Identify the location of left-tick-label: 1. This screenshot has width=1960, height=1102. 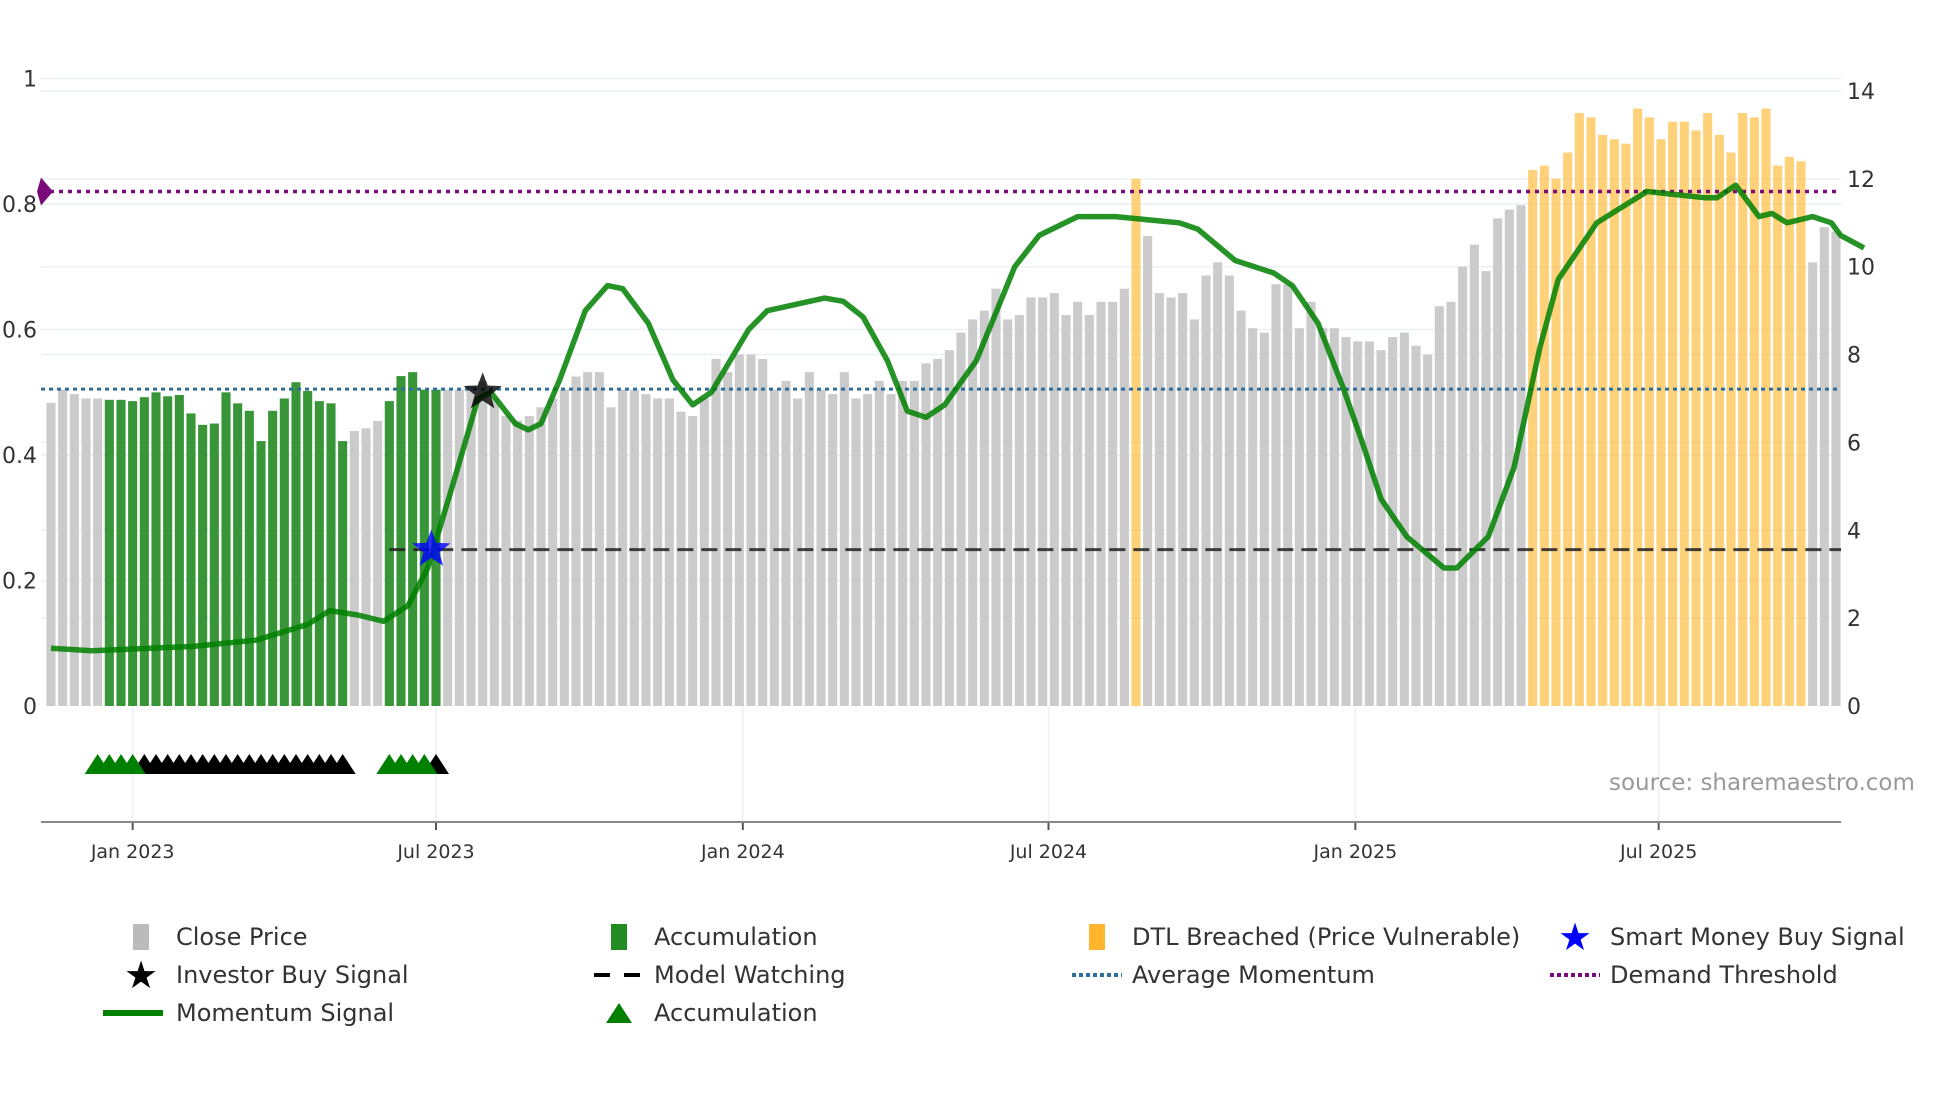
(30, 80).